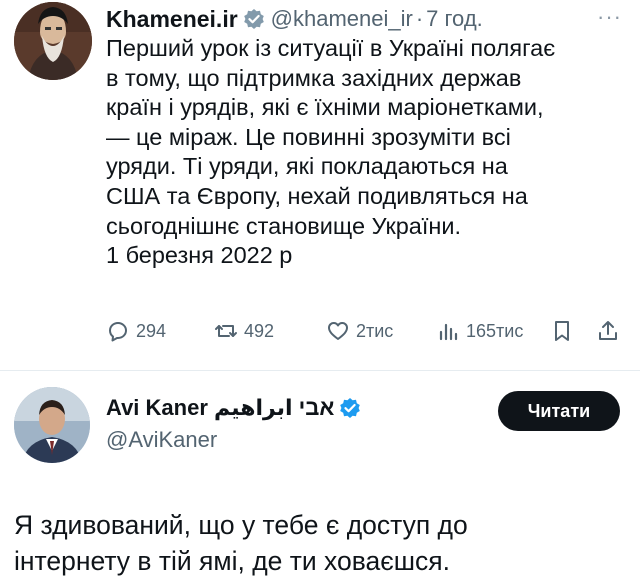  Describe the element at coordinates (609, 17) in the screenshot. I see `more-options-icon: ···` at that location.